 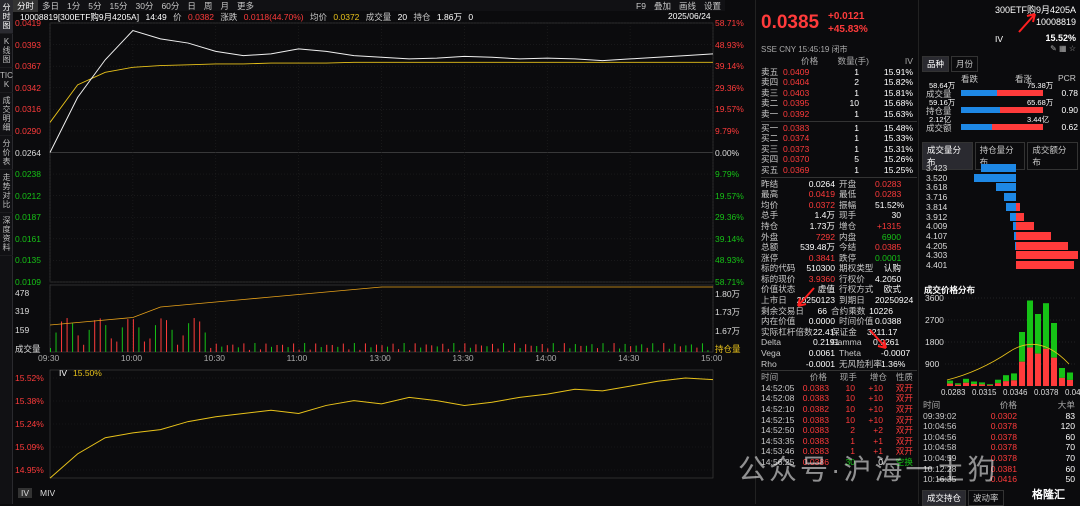 I want to click on price-tick-left: 0.0109, so click(x=28, y=282).